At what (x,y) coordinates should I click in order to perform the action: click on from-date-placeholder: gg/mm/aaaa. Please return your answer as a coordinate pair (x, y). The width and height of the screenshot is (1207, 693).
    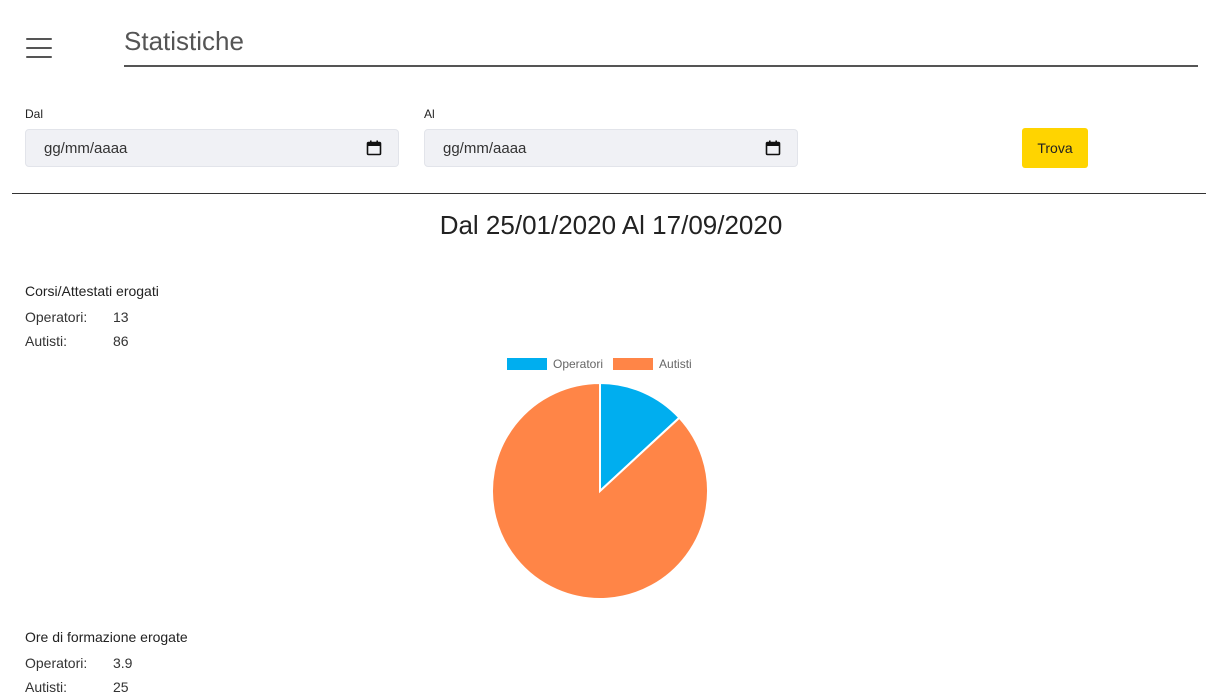
    Looking at the image, I should click on (86, 148).